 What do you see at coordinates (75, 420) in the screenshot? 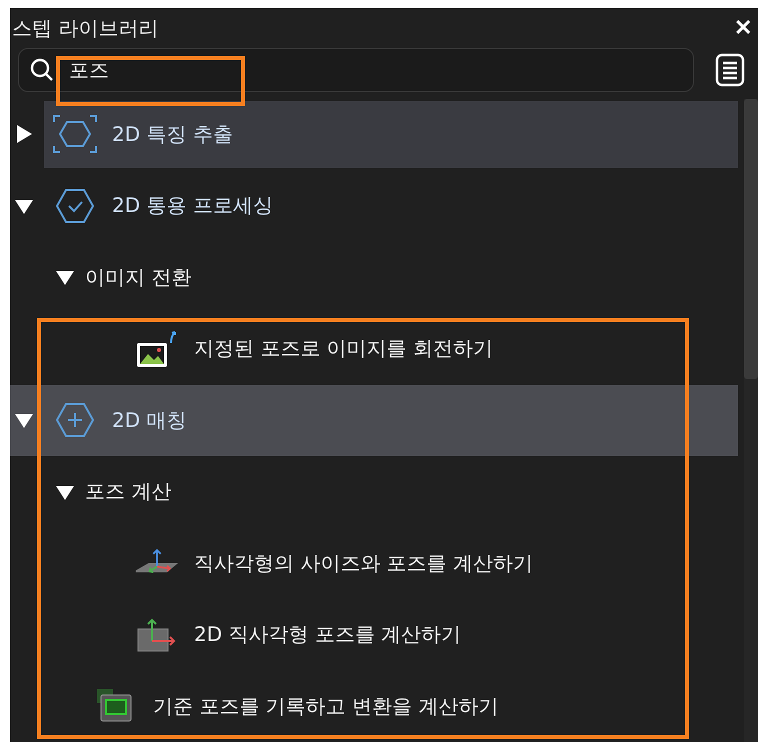
I see `hexagon-plus-icon` at bounding box center [75, 420].